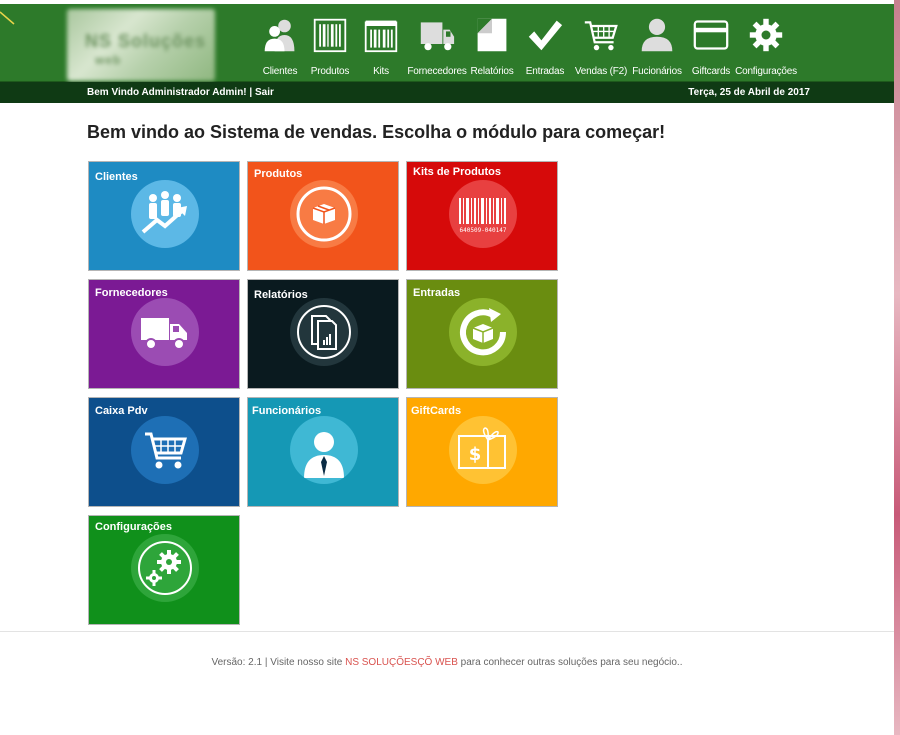  Describe the element at coordinates (657, 71) in the screenshot. I see `nav-label: Fucionários` at that location.